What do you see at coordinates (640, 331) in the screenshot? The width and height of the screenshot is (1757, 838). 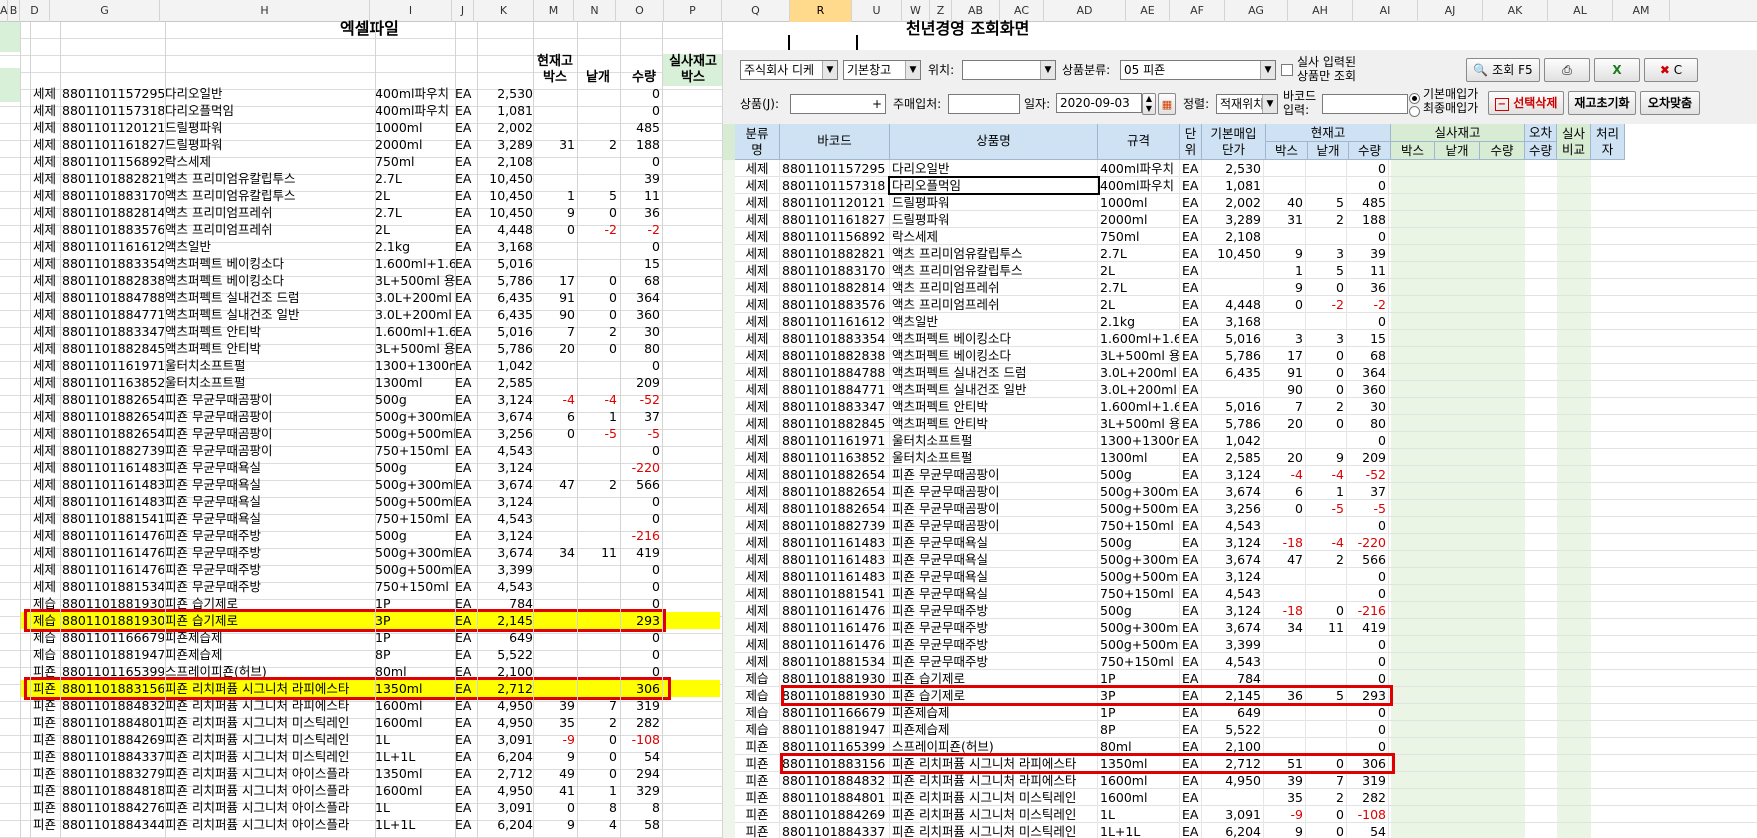 I see `left-cell: 30` at bounding box center [640, 331].